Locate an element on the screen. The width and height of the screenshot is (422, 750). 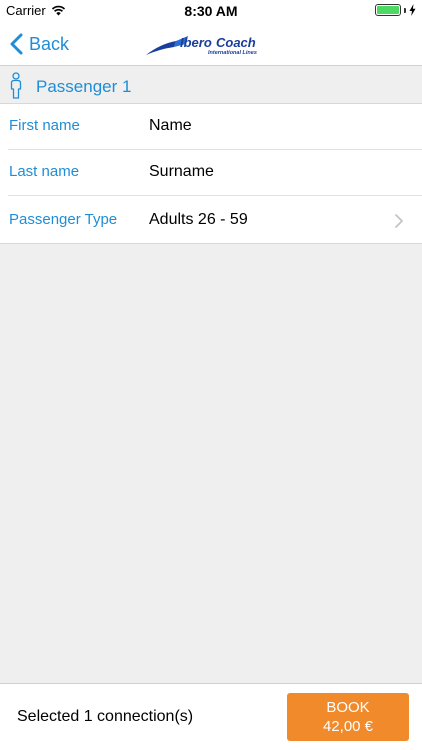
battery-icon is located at coordinates (388, 10).